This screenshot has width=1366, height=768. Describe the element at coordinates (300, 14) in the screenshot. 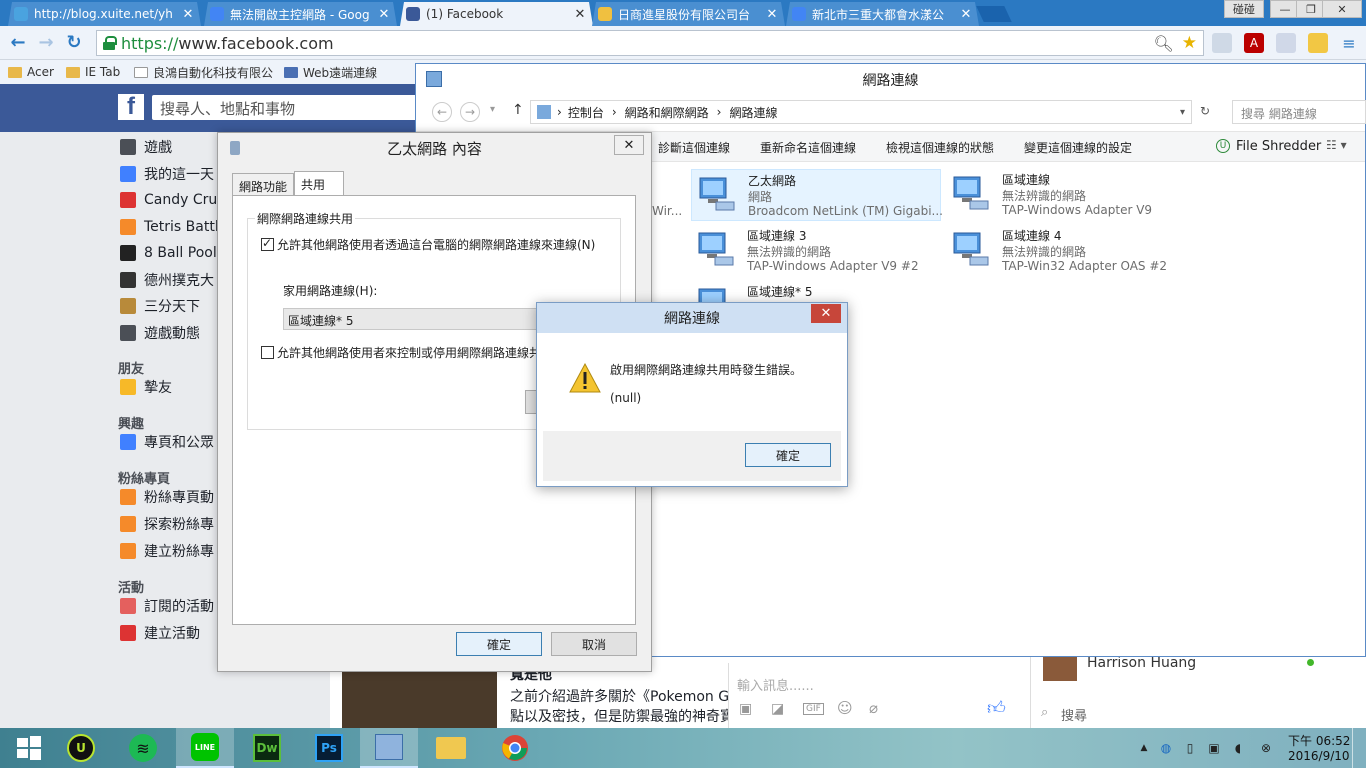

I see `browser-tab: 無法開啟主控網路 - Goog ✕` at that location.